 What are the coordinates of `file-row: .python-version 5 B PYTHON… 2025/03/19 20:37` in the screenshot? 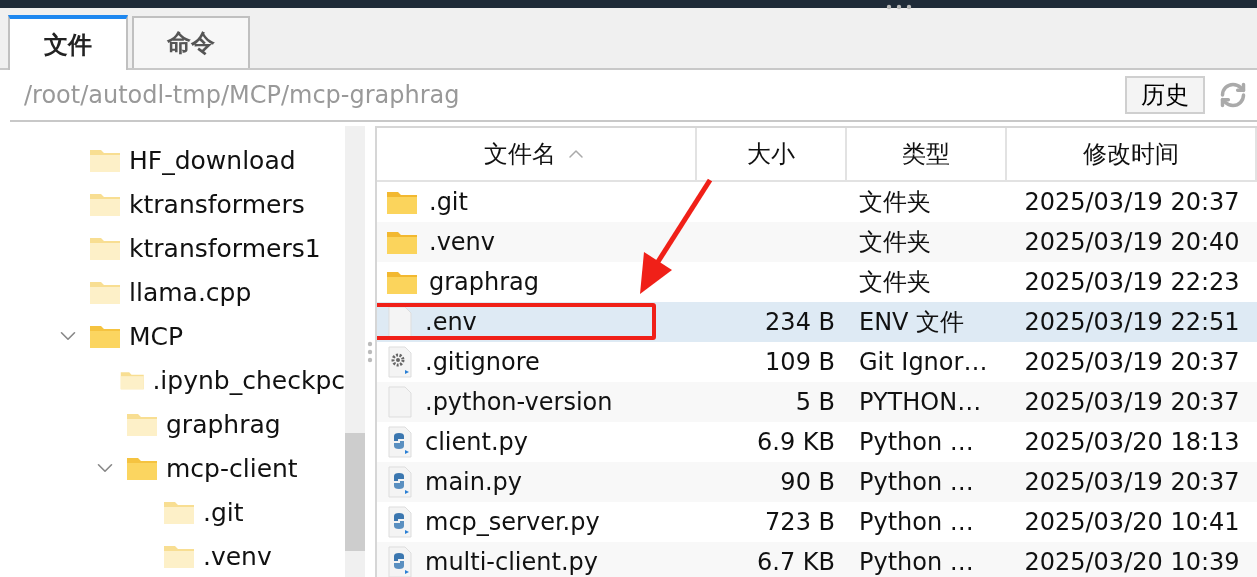 It's located at (817, 402).